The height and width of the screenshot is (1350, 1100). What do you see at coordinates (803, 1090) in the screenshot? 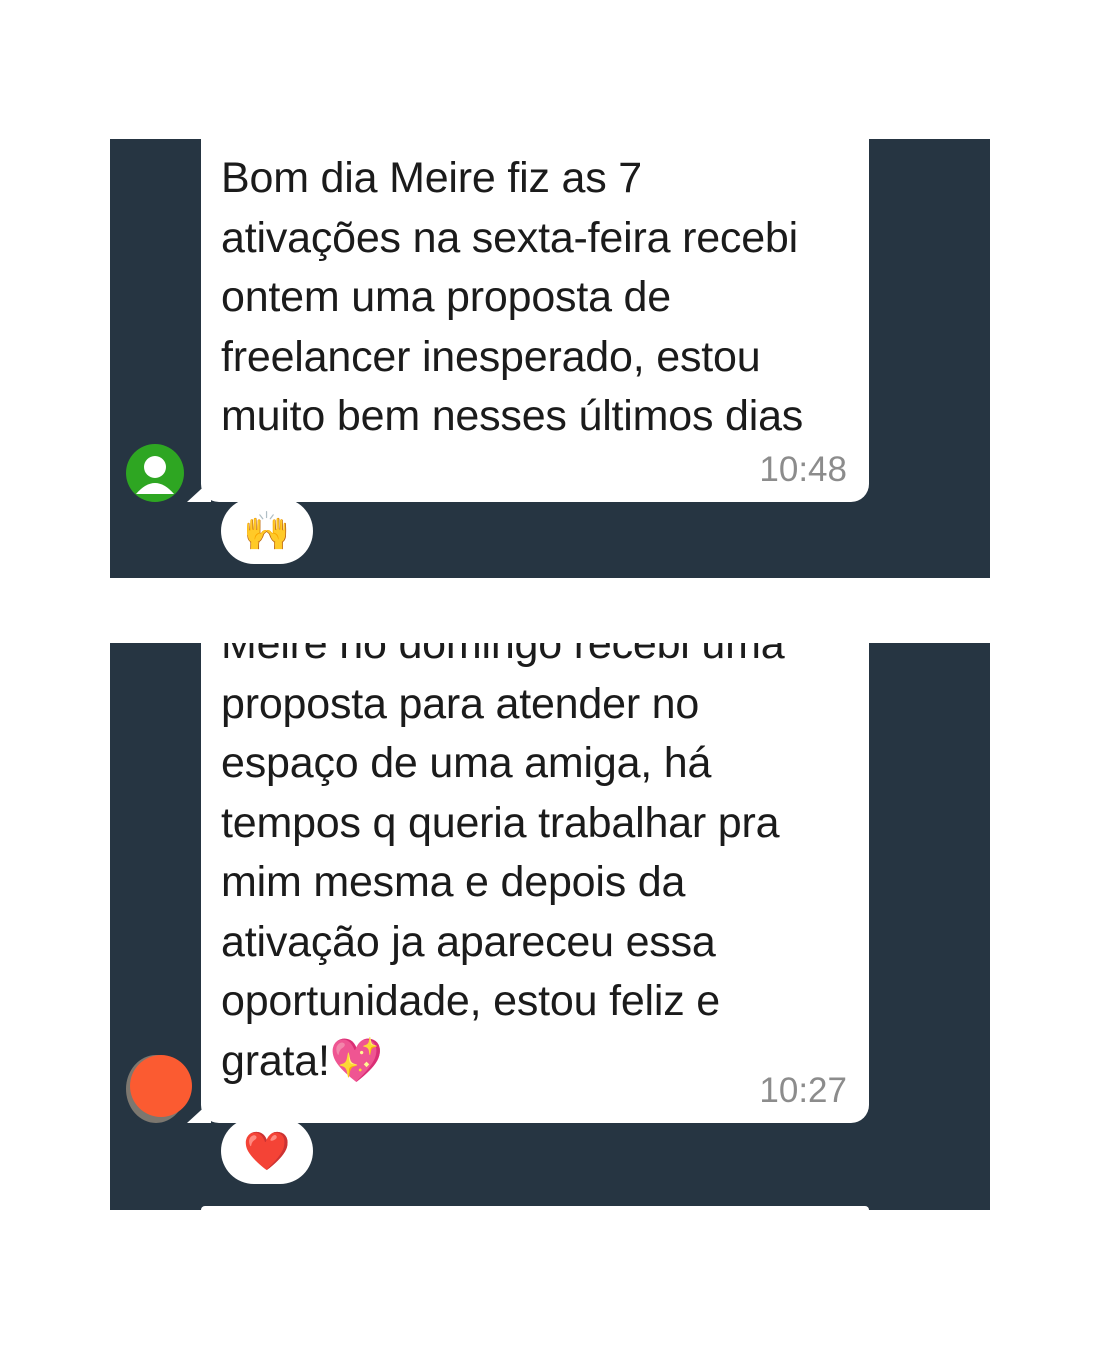
I see `message-timestamp: 10:27` at bounding box center [803, 1090].